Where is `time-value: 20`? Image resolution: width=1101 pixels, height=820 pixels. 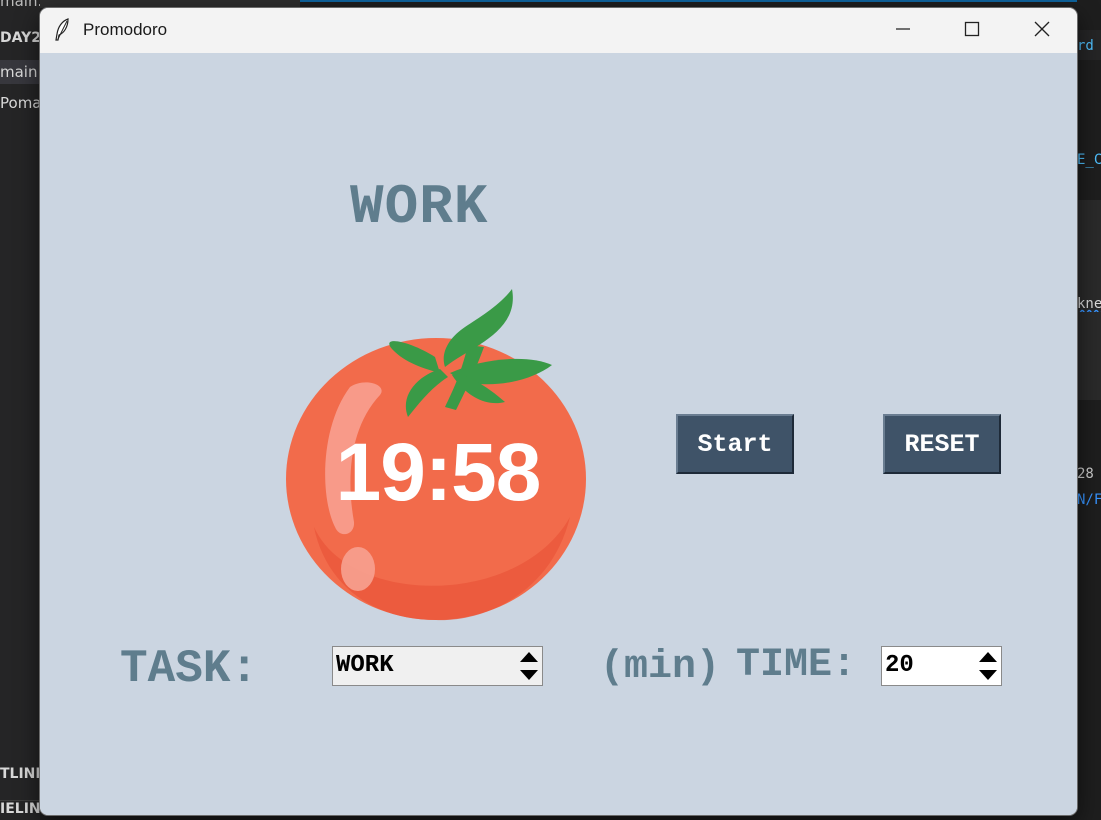 time-value: 20 is located at coordinates (899, 665).